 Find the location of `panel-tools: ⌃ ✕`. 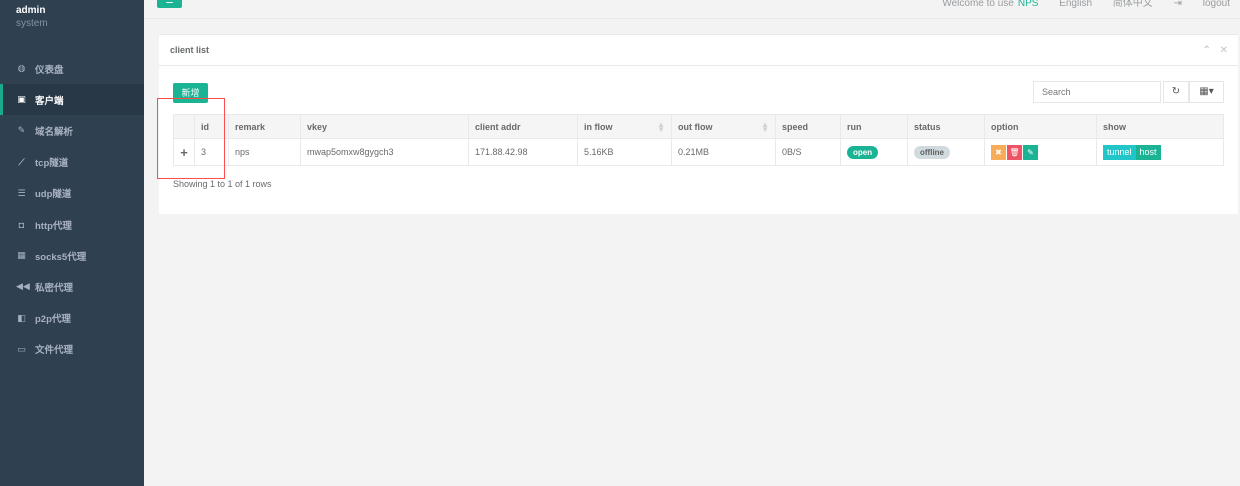

panel-tools: ⌃ ✕ is located at coordinates (1212, 50).